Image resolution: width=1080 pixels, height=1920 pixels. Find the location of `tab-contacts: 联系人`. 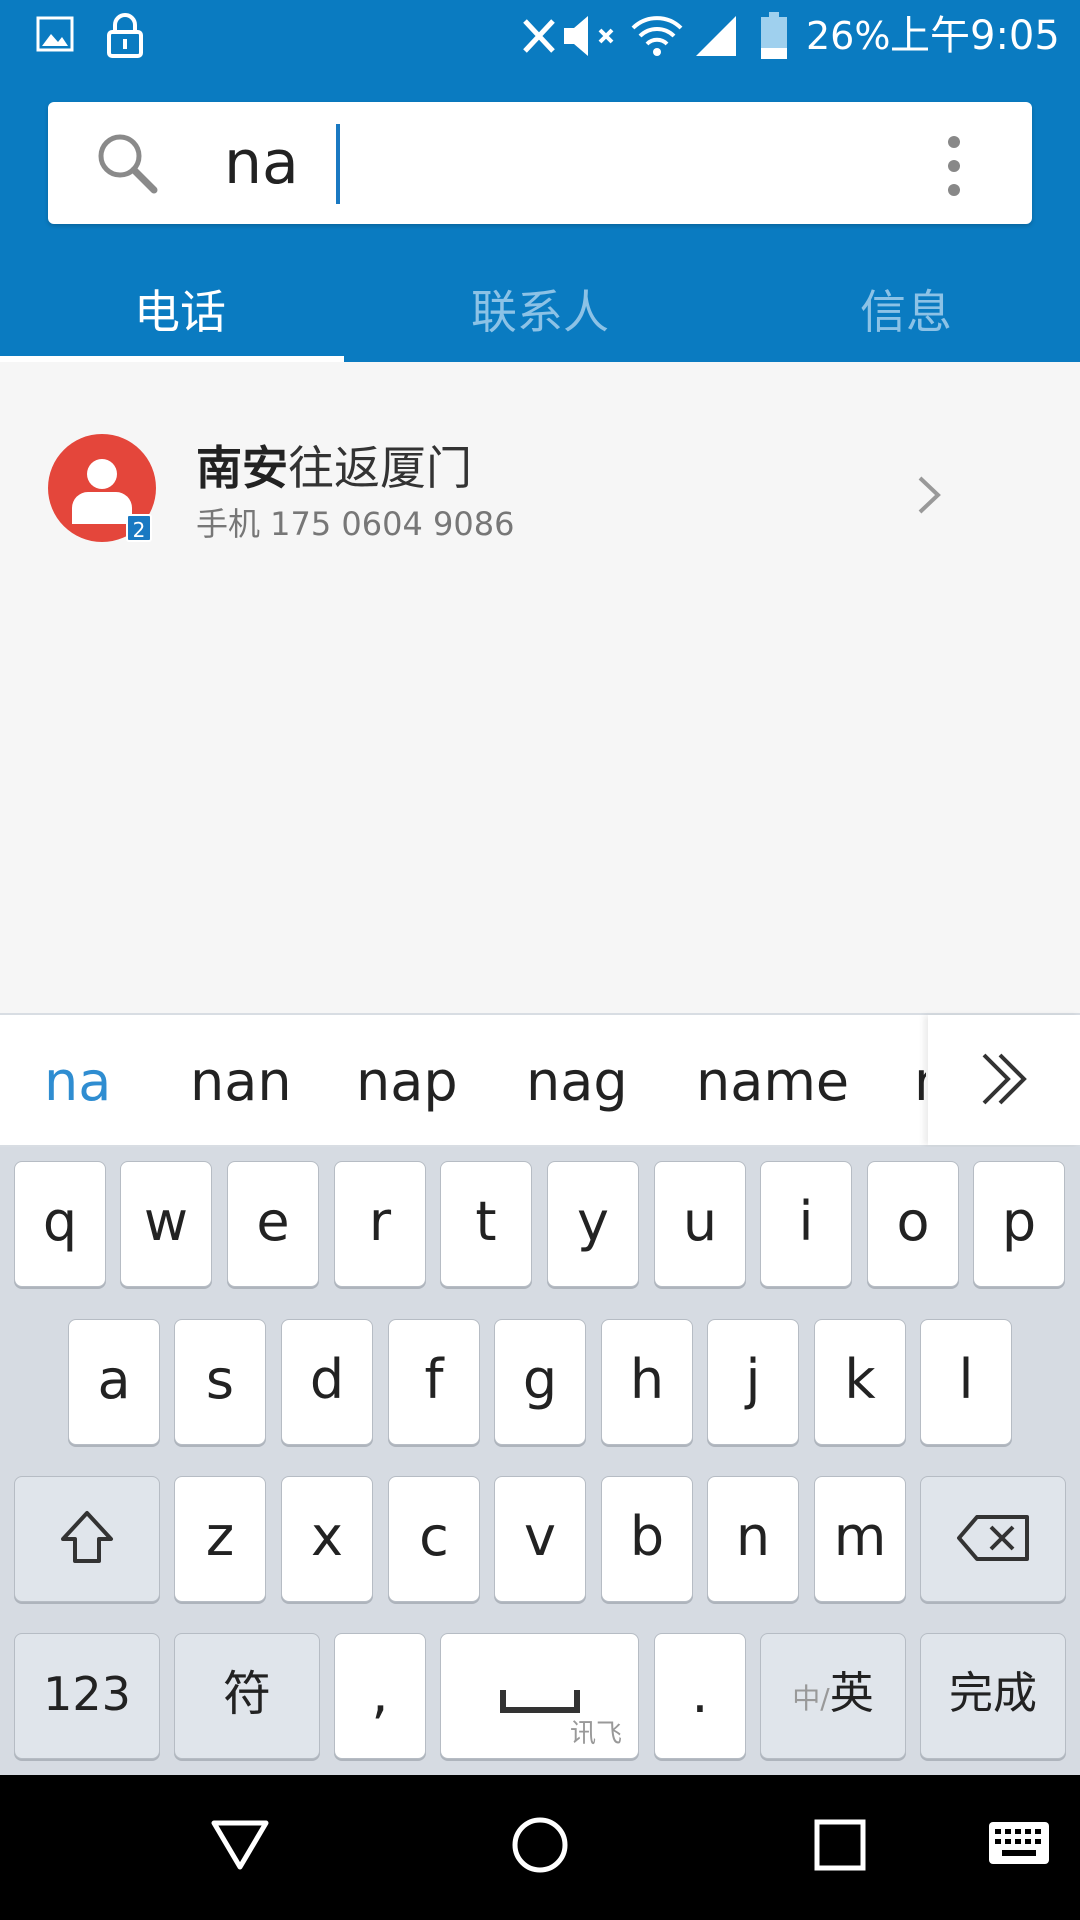

tab-contacts: 联系人 is located at coordinates (540, 312).